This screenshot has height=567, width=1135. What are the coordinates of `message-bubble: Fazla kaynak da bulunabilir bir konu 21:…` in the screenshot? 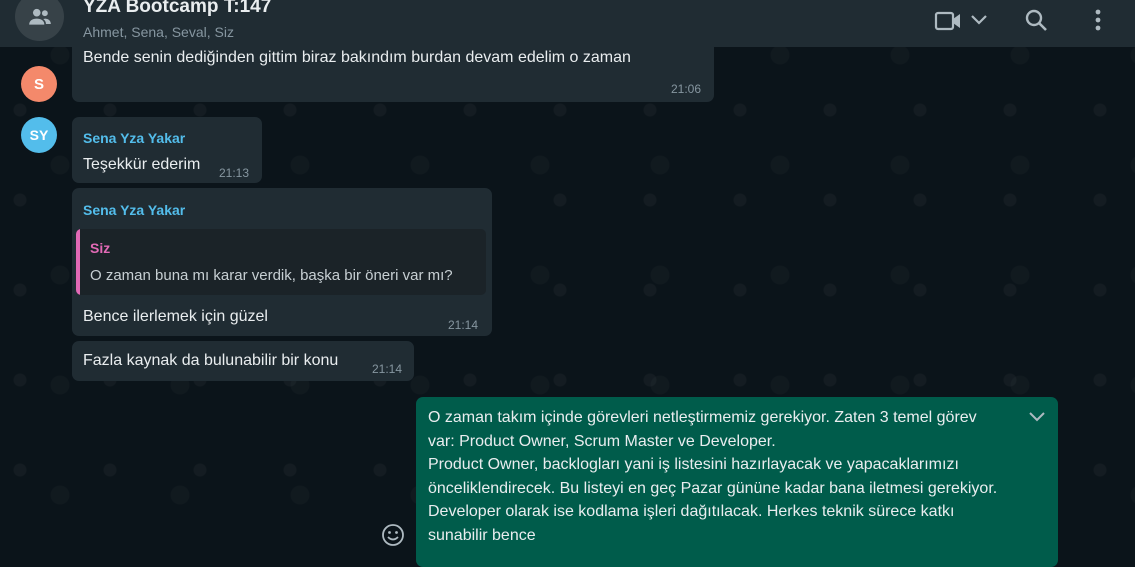 It's located at (243, 361).